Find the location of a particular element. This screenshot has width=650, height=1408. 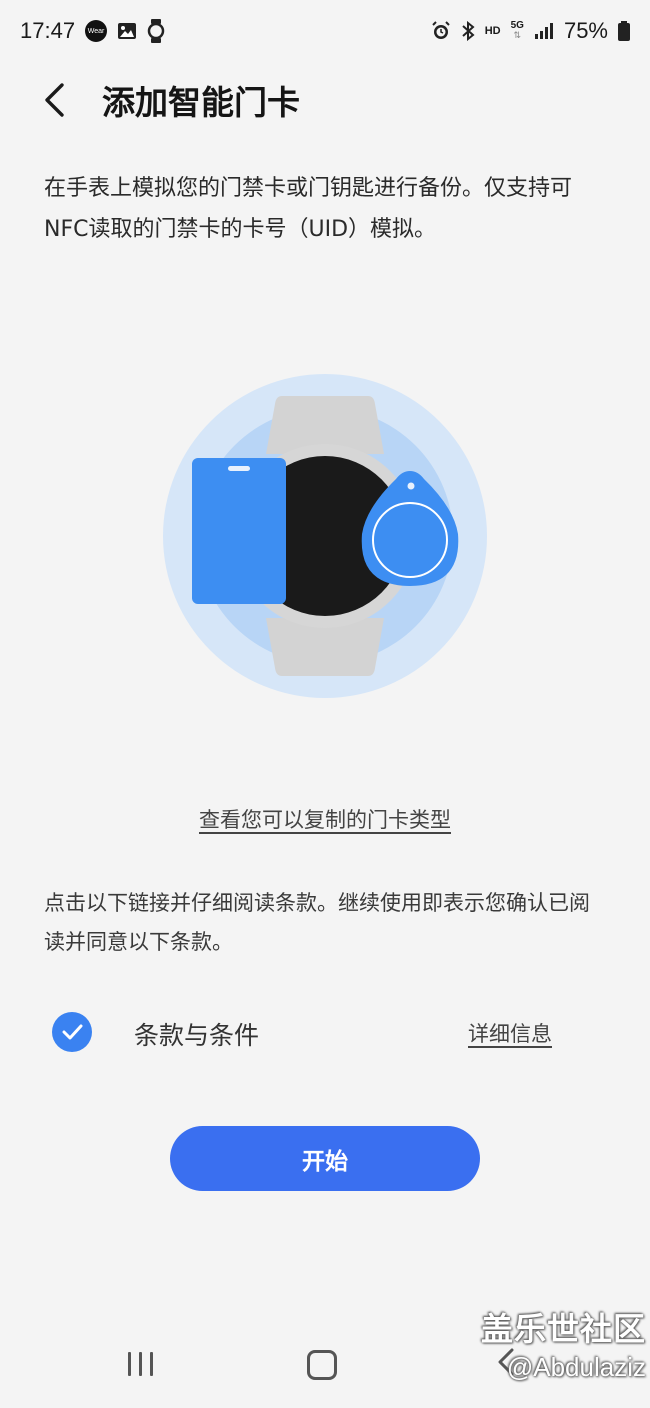

watch-icon is located at coordinates (156, 31).